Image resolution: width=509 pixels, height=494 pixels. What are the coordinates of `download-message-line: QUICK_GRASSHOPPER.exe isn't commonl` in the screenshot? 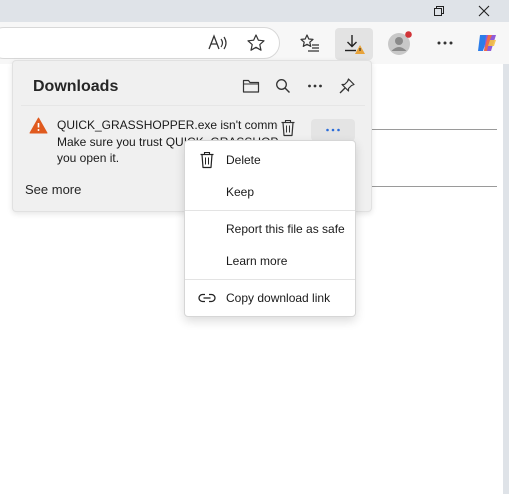 It's located at (167, 125).